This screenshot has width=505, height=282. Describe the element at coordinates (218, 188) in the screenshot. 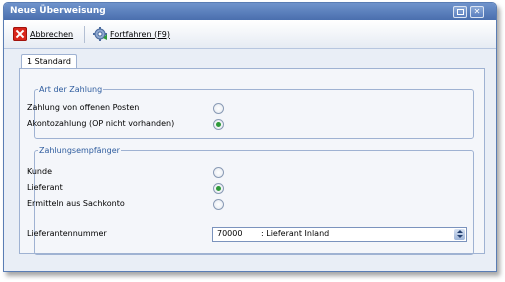

I see `option-supplier-radio` at that location.